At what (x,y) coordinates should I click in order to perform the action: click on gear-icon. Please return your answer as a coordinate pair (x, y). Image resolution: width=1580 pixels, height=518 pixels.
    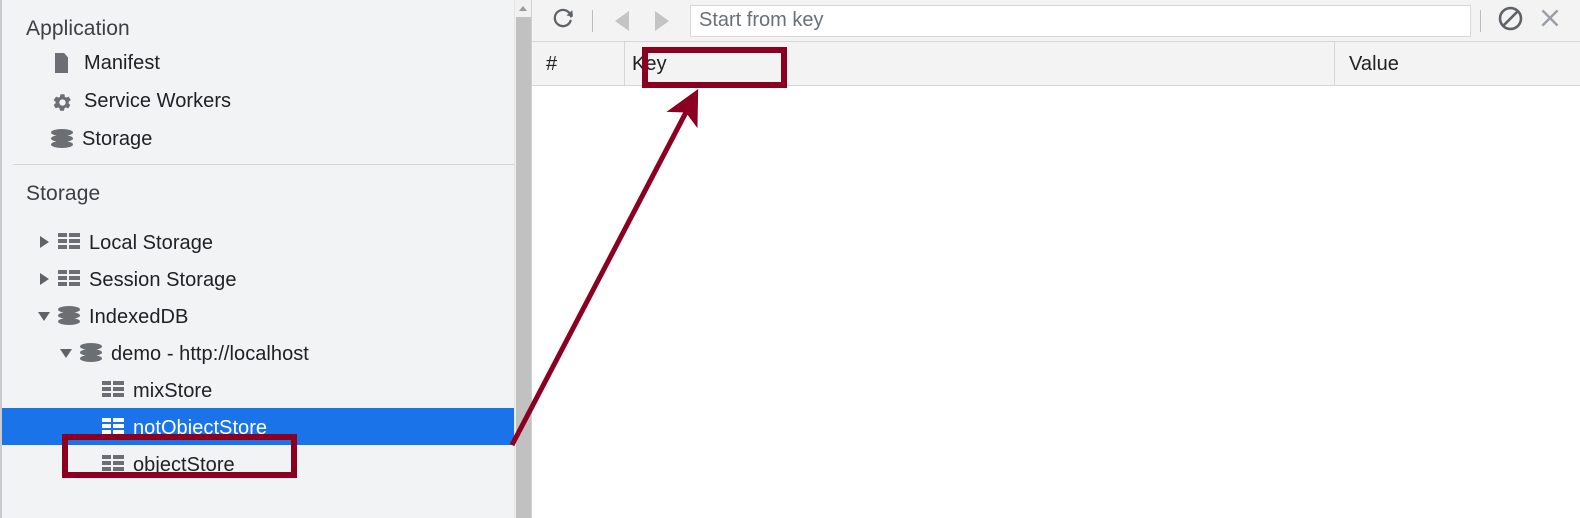
    Looking at the image, I should click on (62, 101).